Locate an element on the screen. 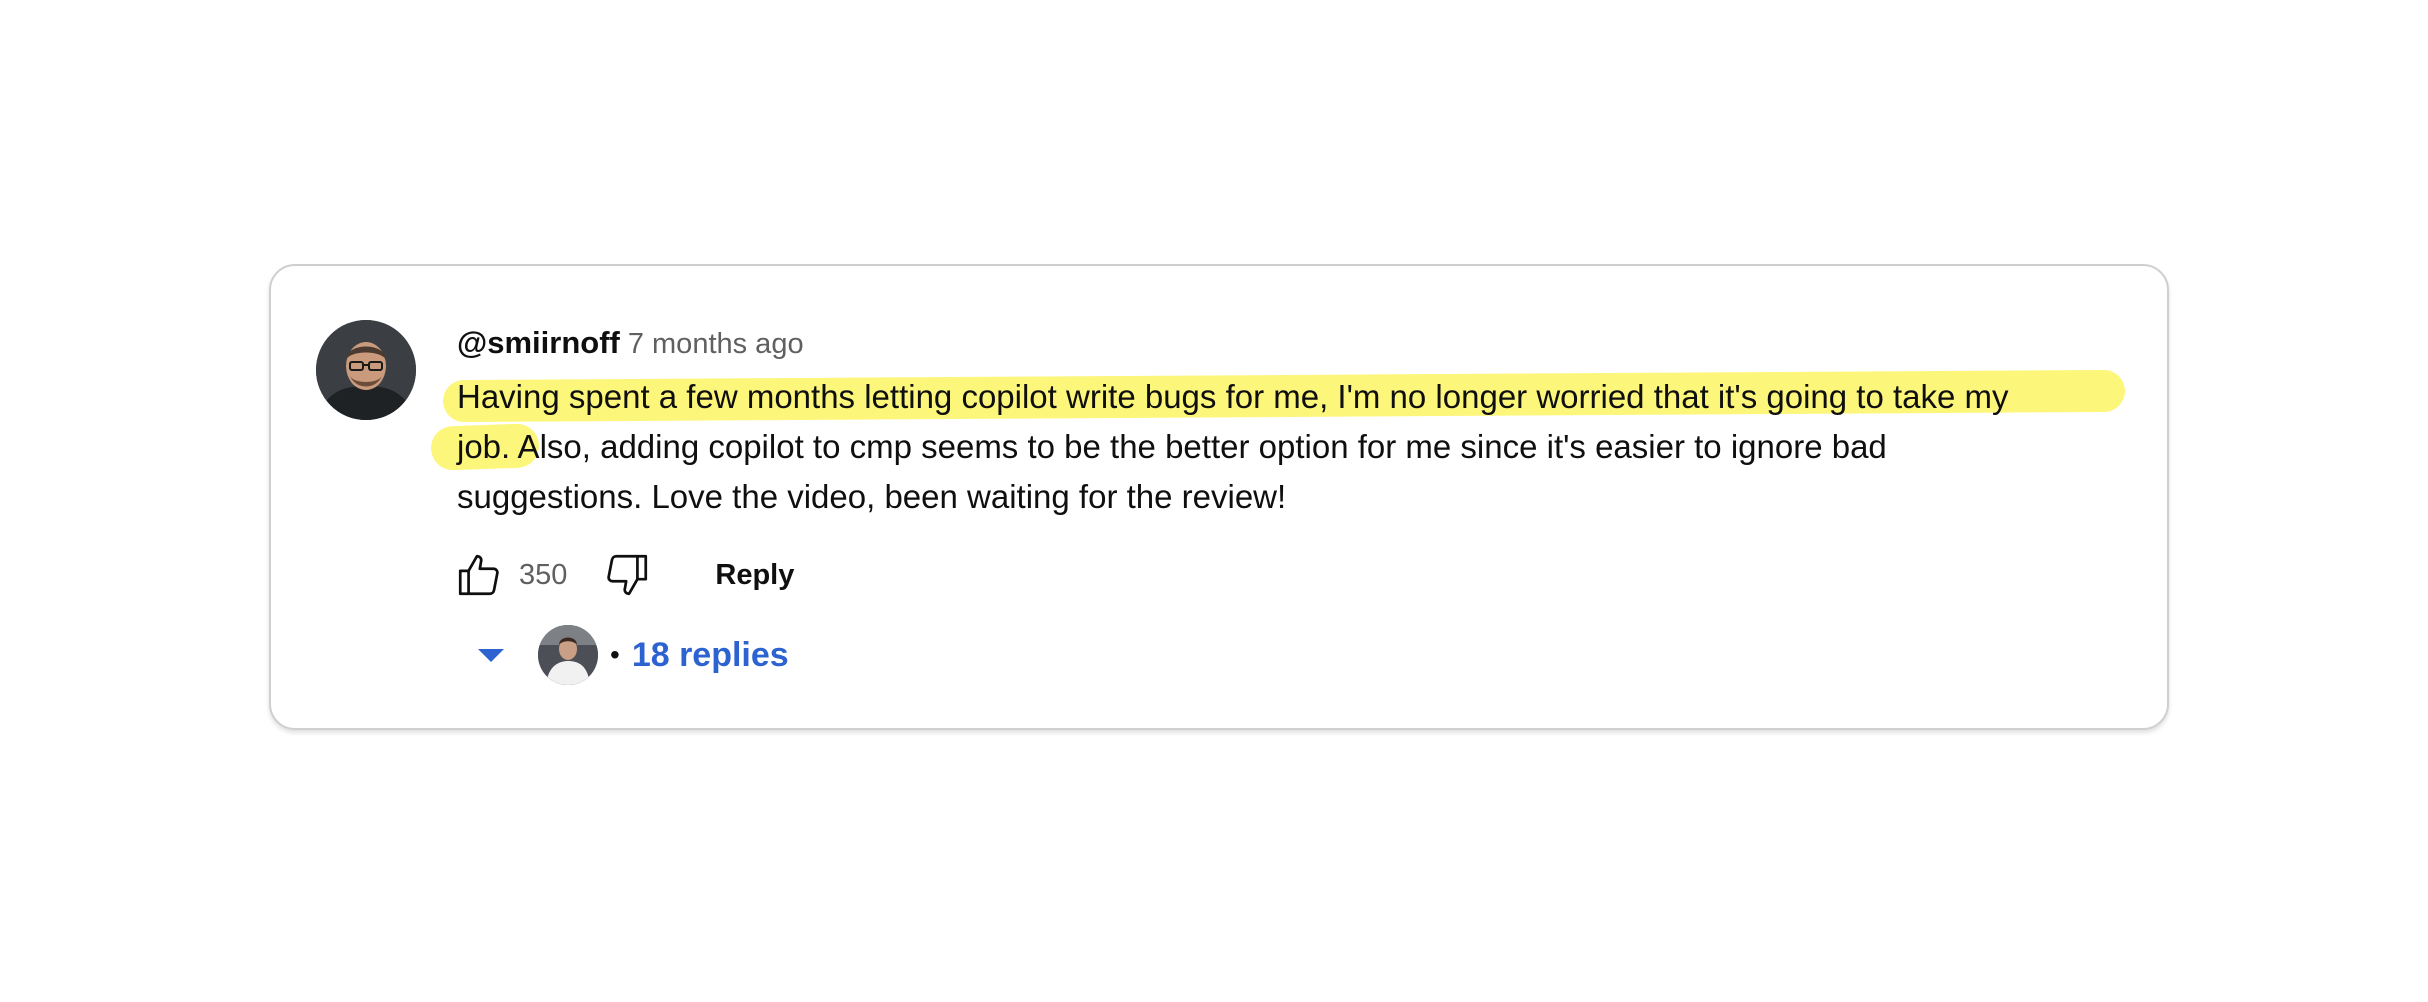 This screenshot has height=1002, width=2428. comment-header: @smiirnoff 7 months ago is located at coordinates (630, 346).